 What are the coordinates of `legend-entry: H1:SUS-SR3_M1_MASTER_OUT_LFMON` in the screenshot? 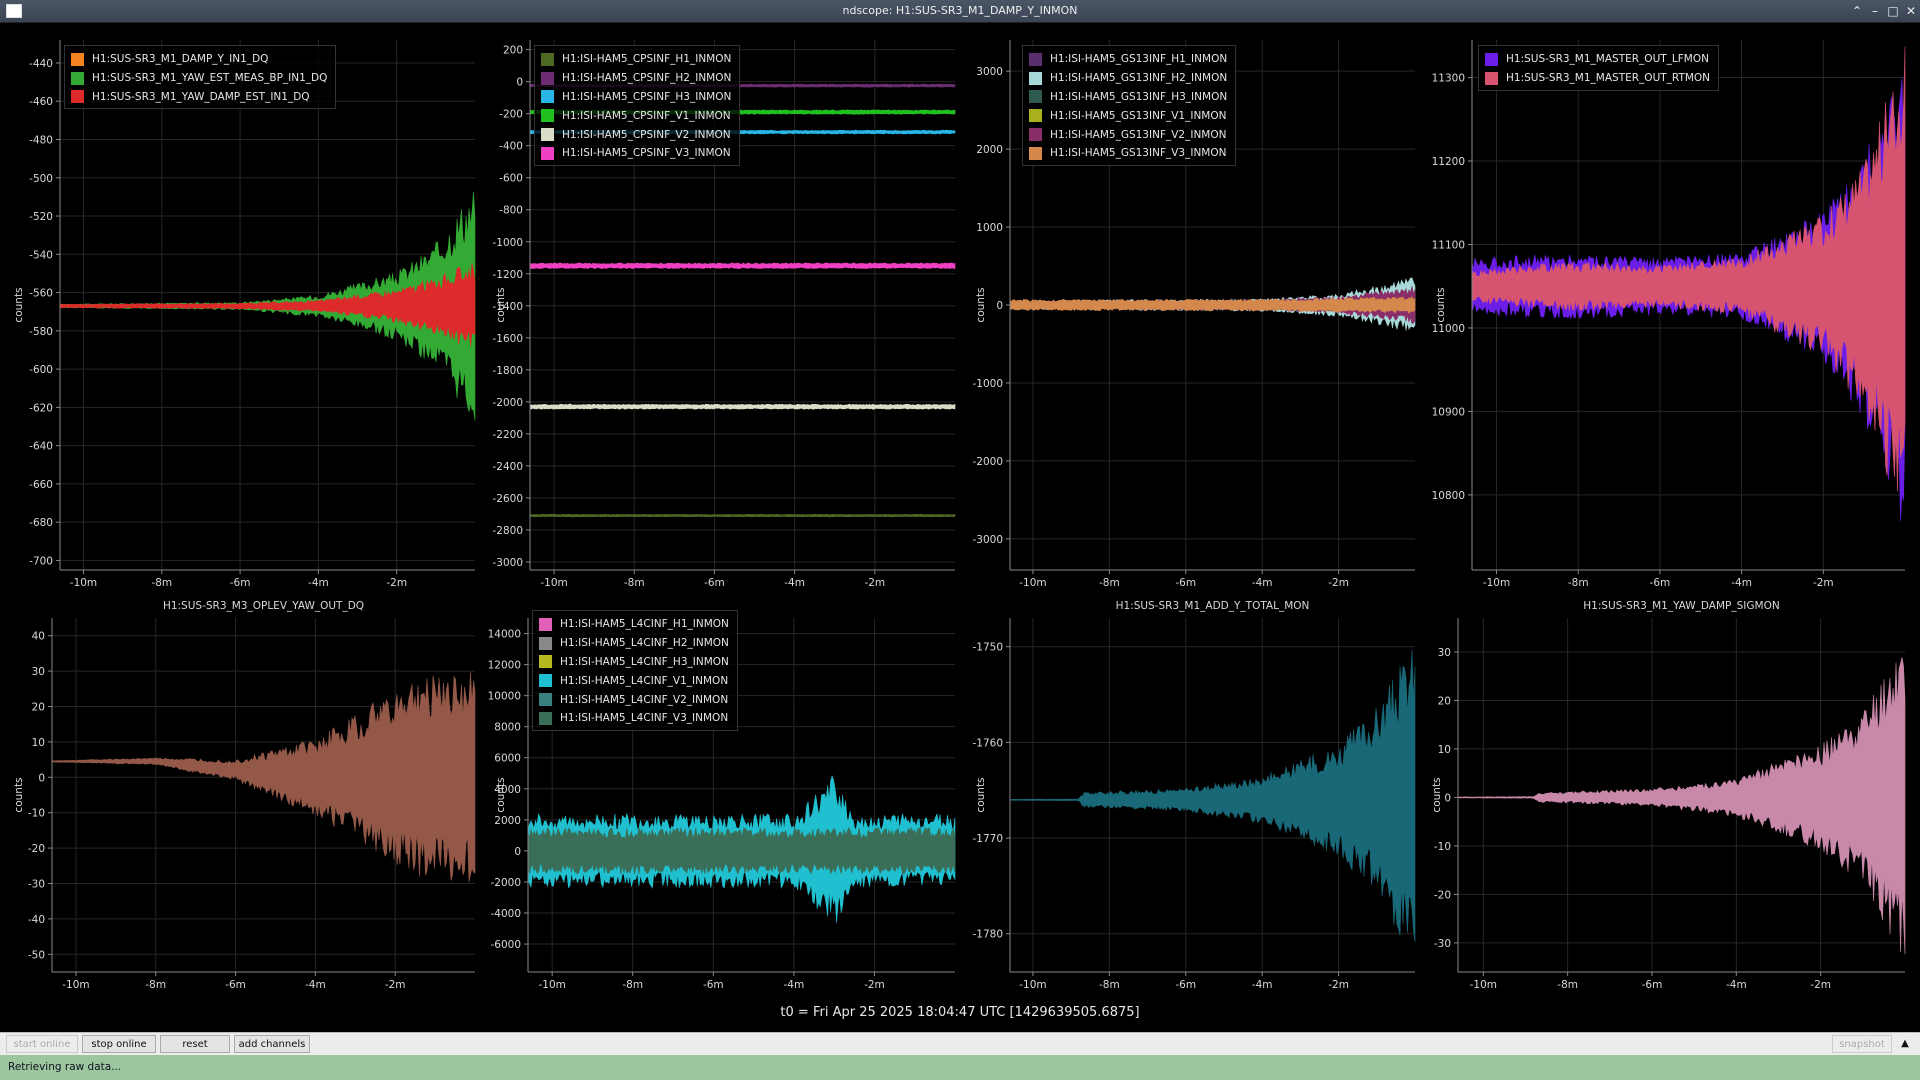 It's located at (1597, 59).